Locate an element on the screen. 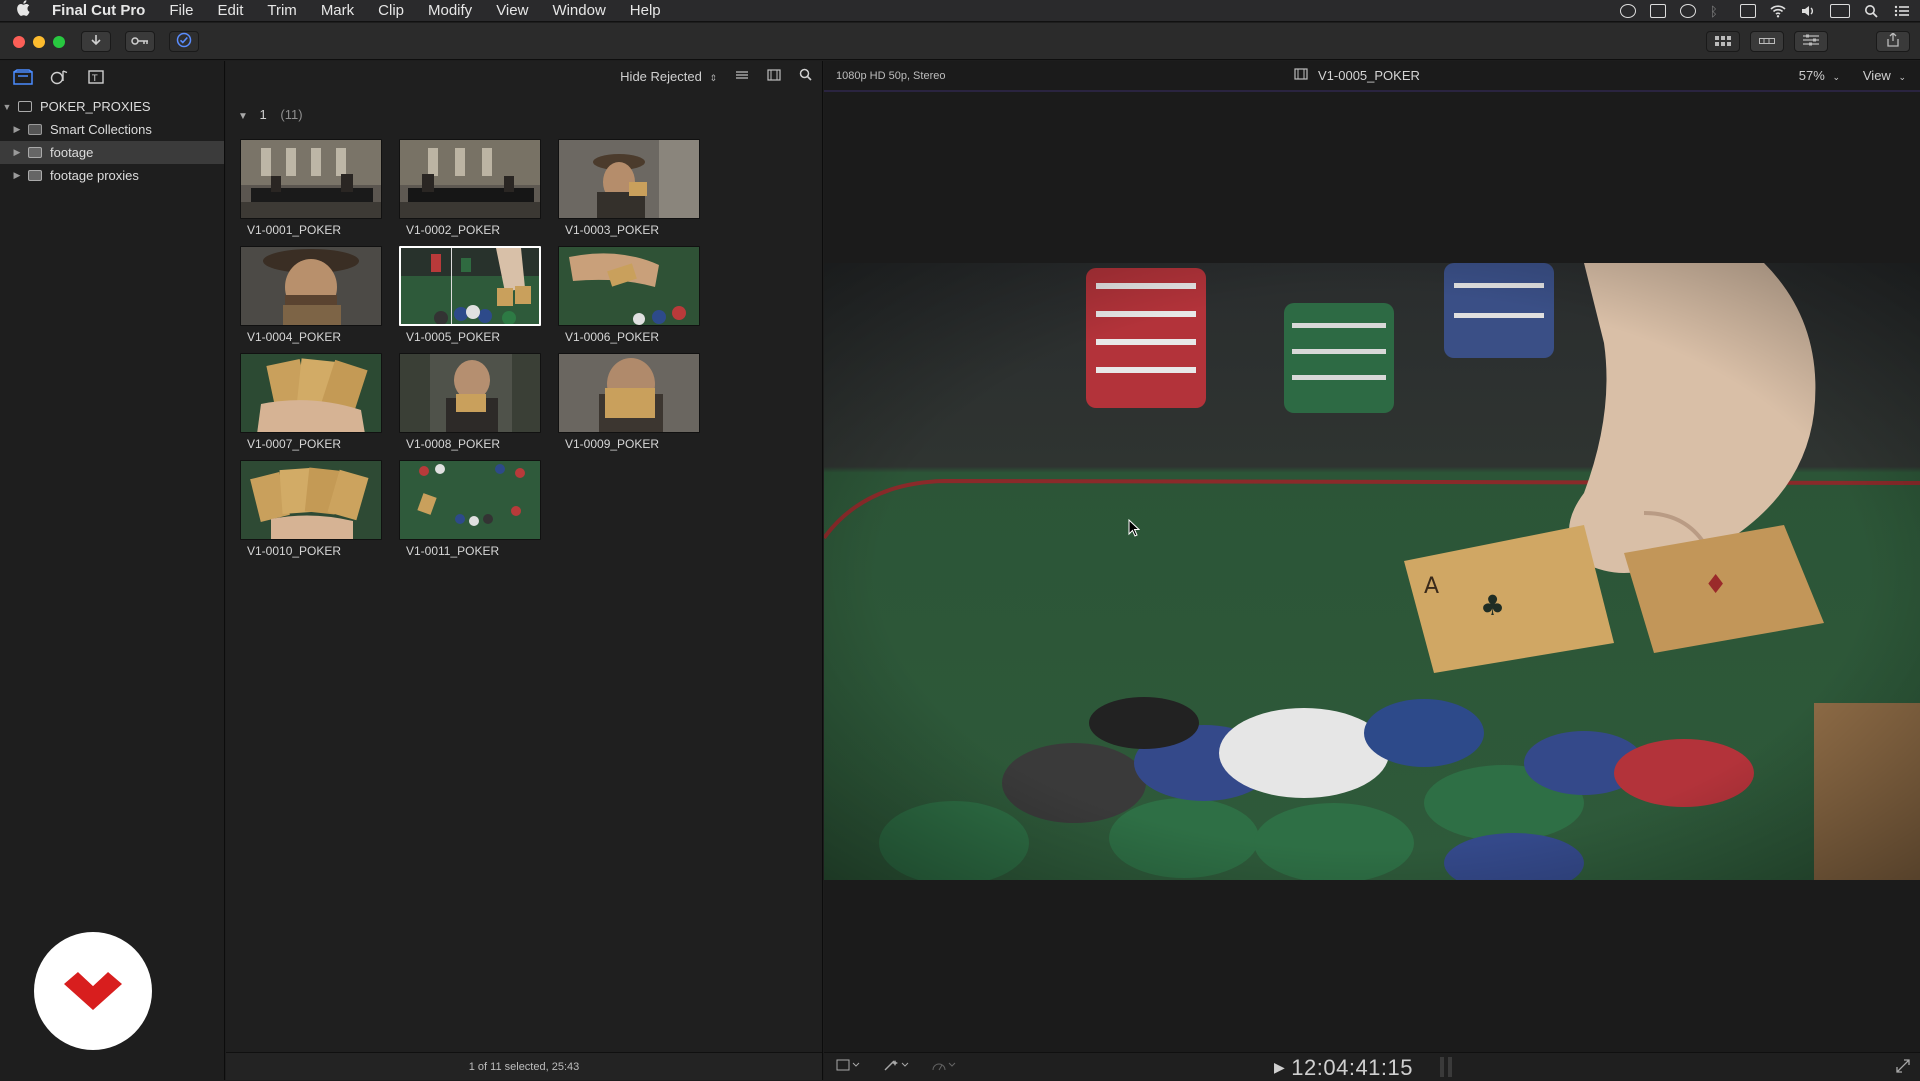 The height and width of the screenshot is (1081, 1920). timeline-icon is located at coordinates (1767, 41).